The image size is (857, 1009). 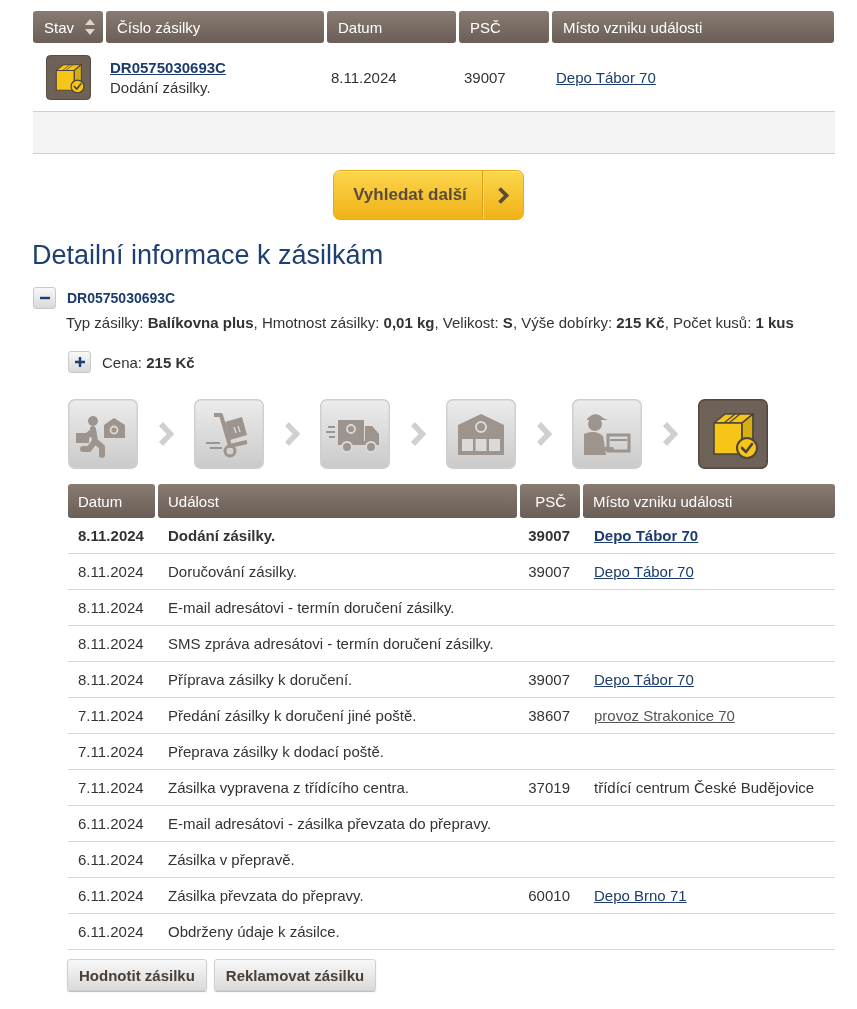 What do you see at coordinates (295, 975) in the screenshot?
I see `action-button: Reklamovat zásilku` at bounding box center [295, 975].